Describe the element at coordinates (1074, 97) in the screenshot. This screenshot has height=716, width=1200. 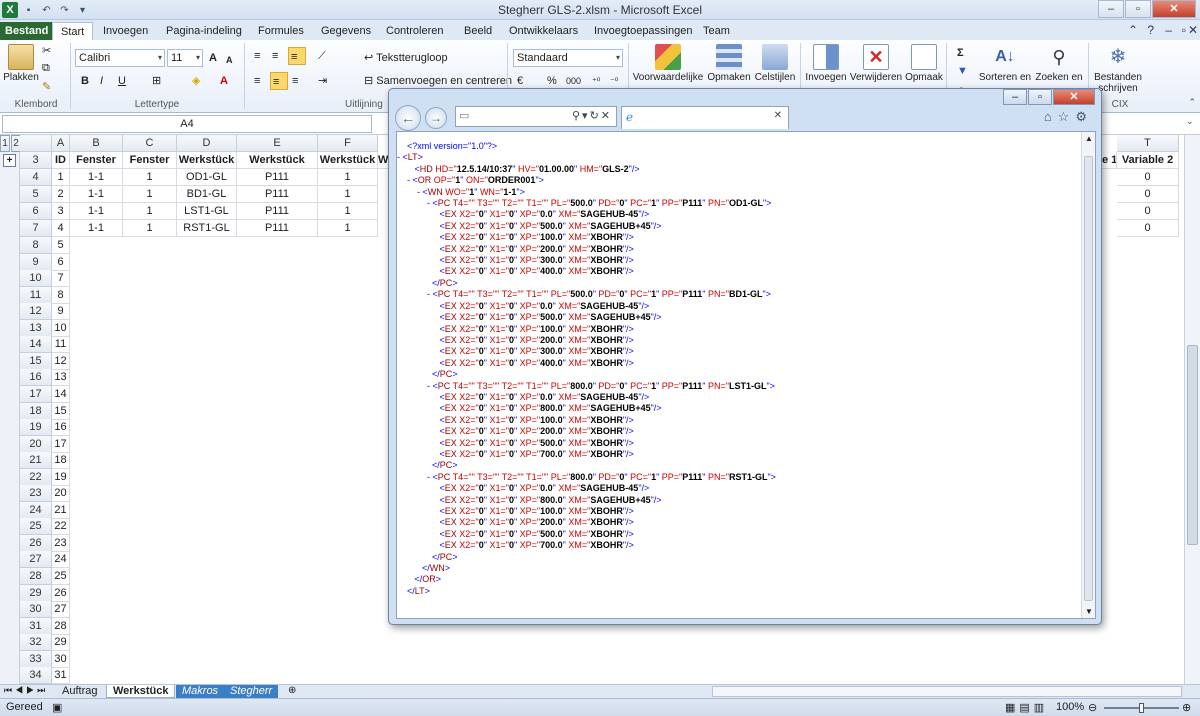
I see `ie-close-icon: ✕` at that location.